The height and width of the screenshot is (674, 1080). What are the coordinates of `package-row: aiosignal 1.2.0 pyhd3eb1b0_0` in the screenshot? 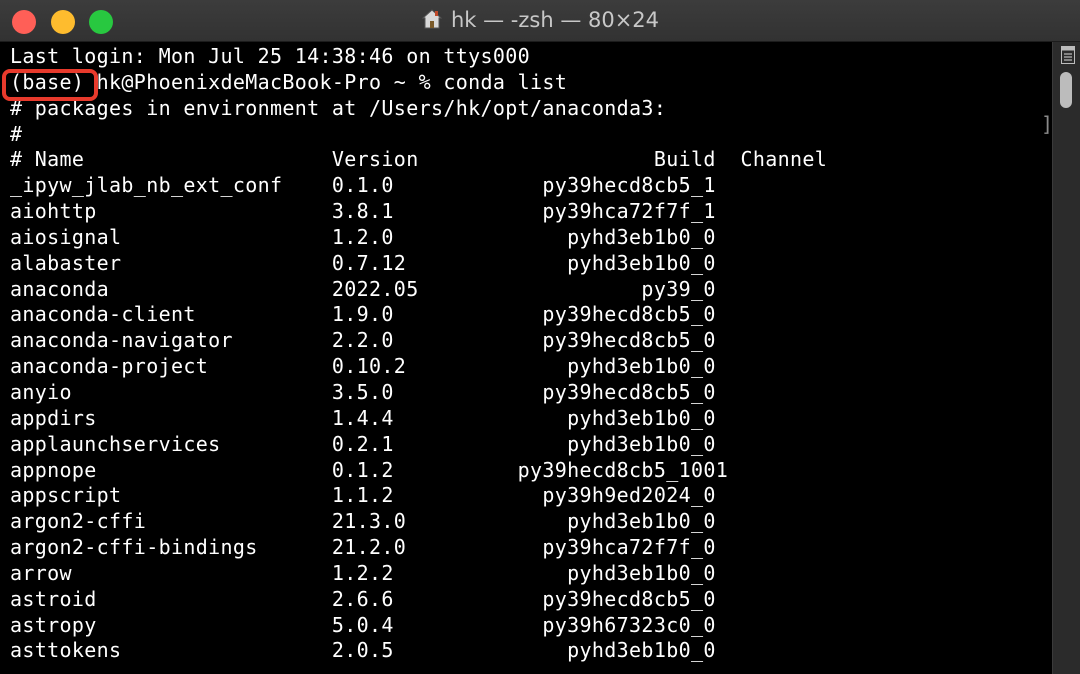 It's located at (363, 236).